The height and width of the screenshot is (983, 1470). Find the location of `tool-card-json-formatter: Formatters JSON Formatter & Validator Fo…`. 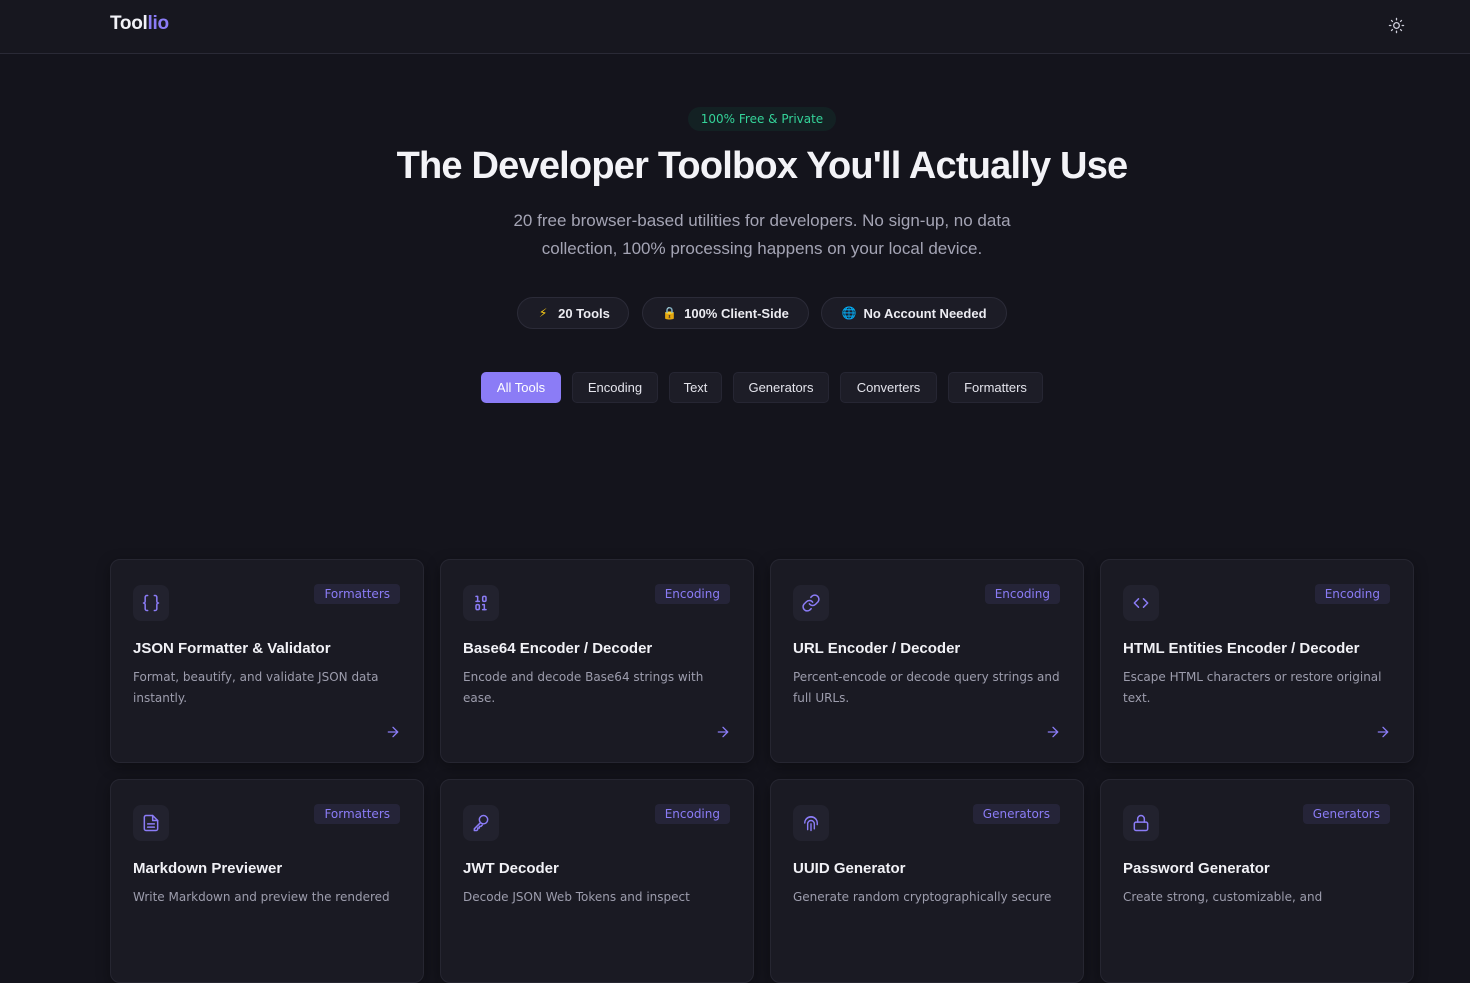

tool-card-json-formatter: Formatters JSON Formatter & Validator Fo… is located at coordinates (267, 661).